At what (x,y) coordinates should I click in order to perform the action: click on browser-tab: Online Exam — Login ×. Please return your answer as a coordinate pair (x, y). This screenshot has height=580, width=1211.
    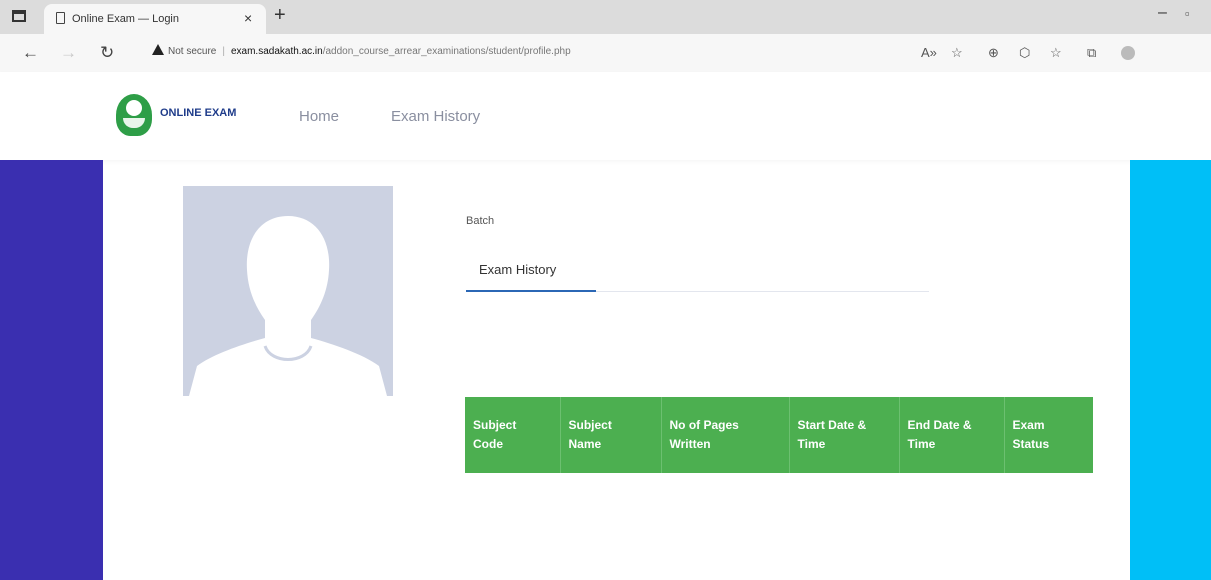
    Looking at the image, I should click on (155, 19).